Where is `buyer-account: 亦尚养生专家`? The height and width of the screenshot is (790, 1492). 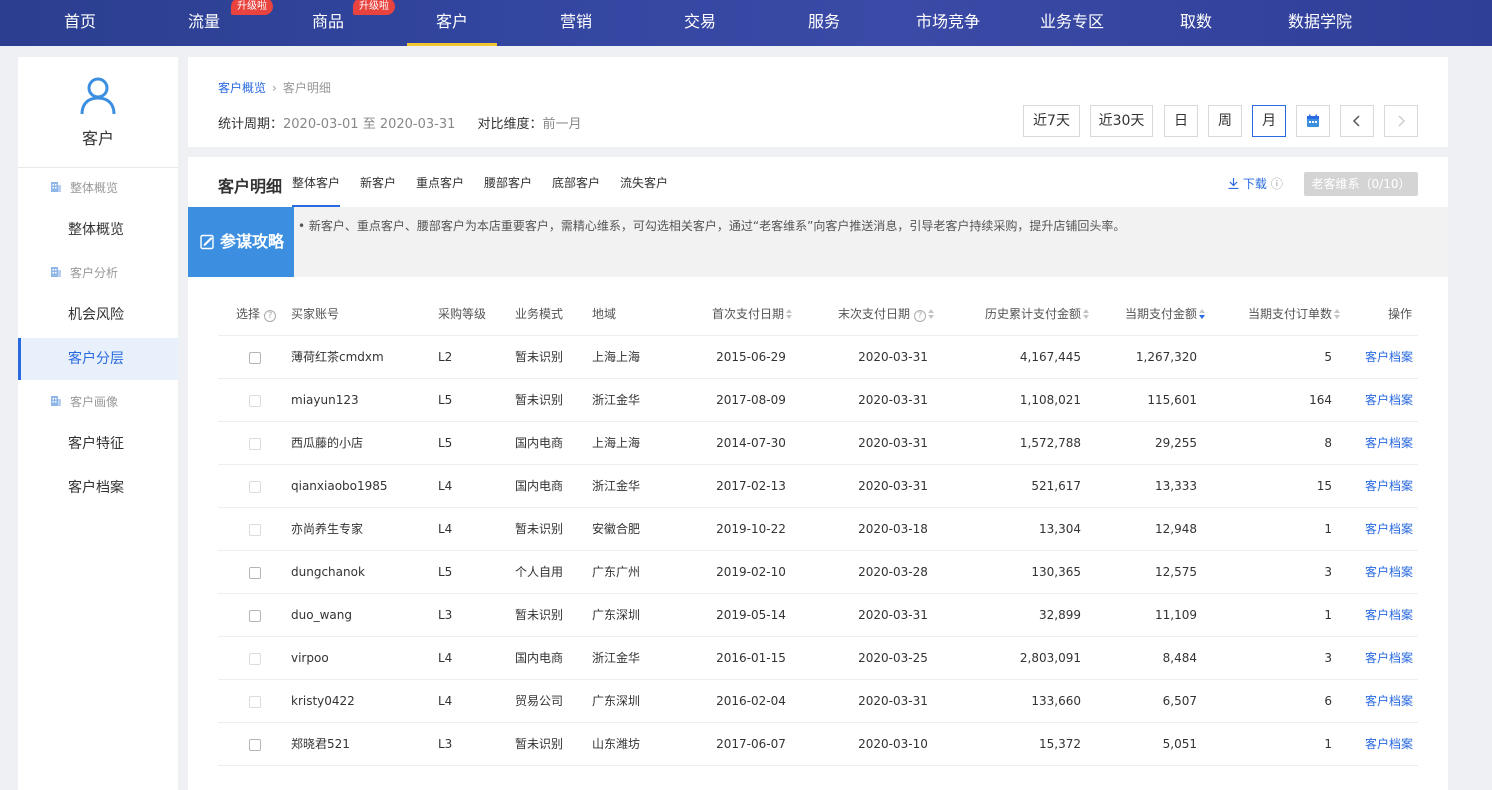
buyer-account: 亦尚养生专家 is located at coordinates (327, 529).